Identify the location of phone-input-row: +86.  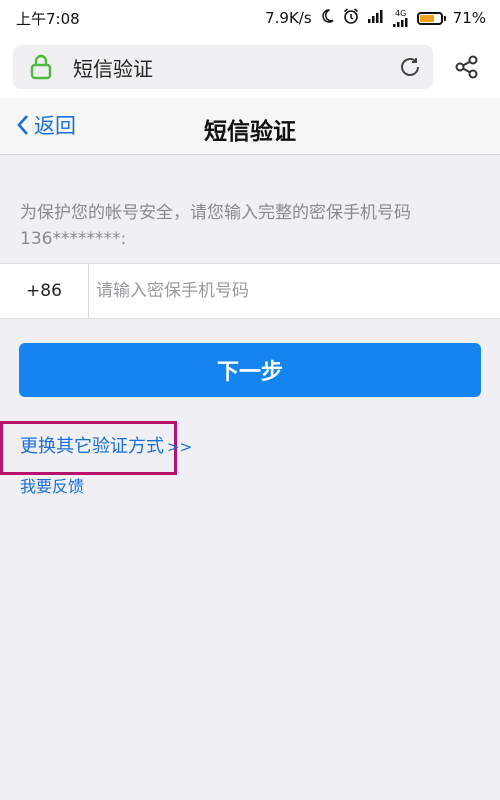
(250, 291).